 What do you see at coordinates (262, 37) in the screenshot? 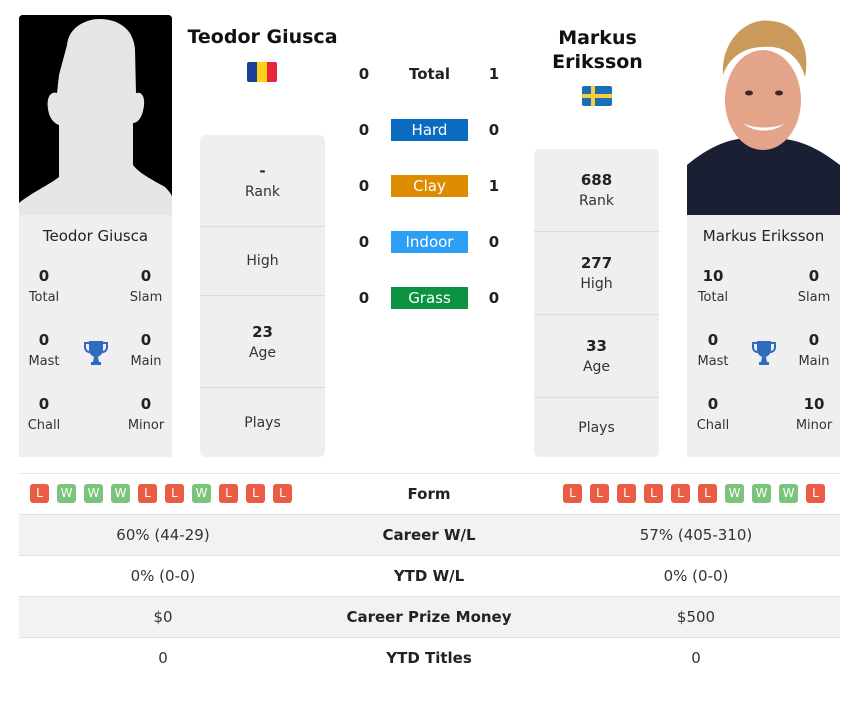
I see `player-left-title: Teodor Giusca` at bounding box center [262, 37].